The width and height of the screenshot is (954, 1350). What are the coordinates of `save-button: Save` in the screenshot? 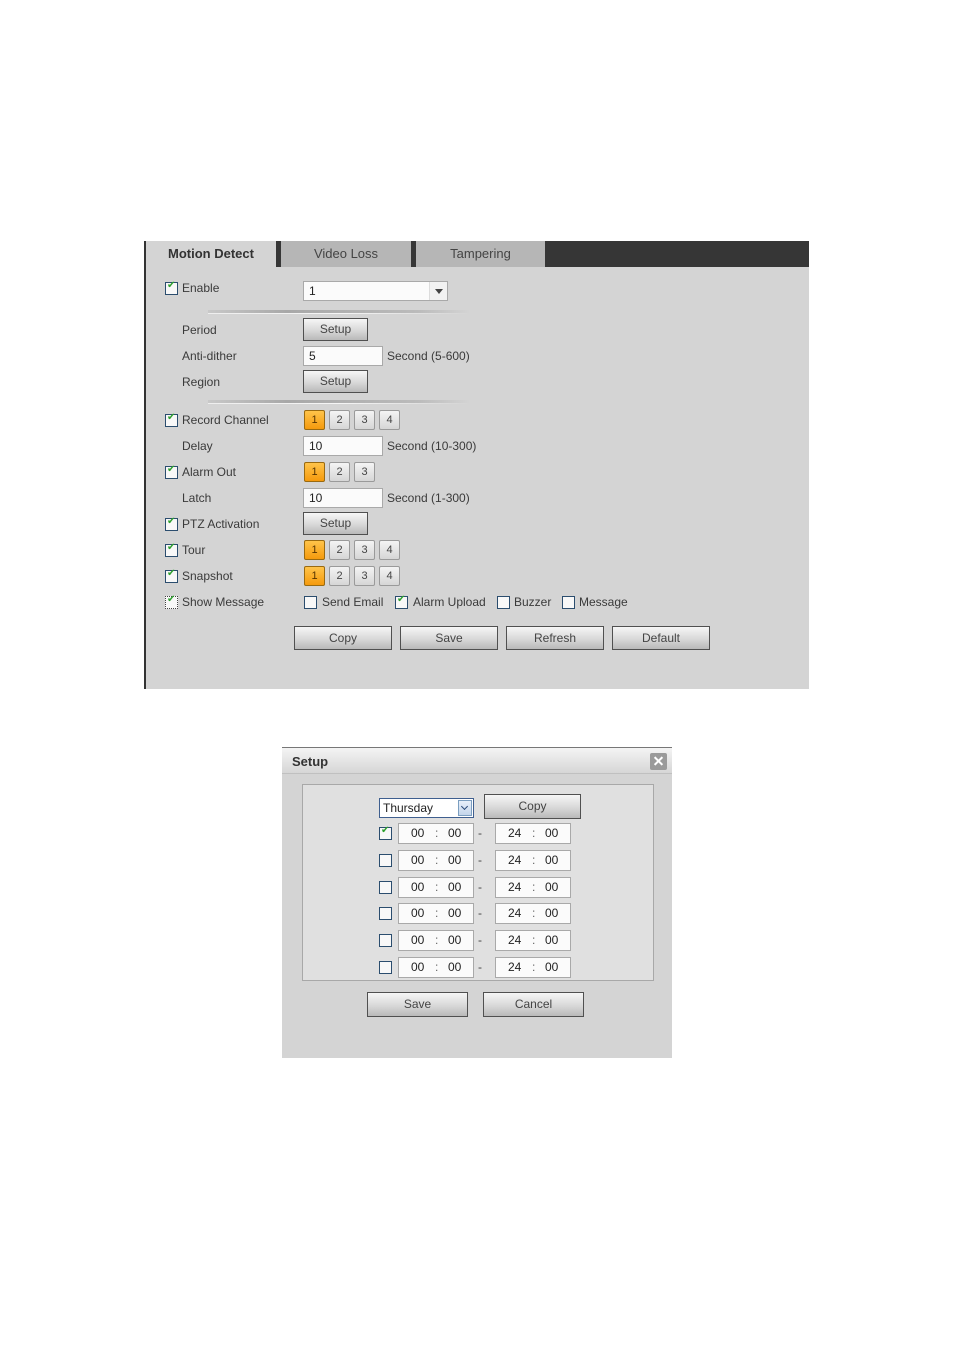 It's located at (449, 638).